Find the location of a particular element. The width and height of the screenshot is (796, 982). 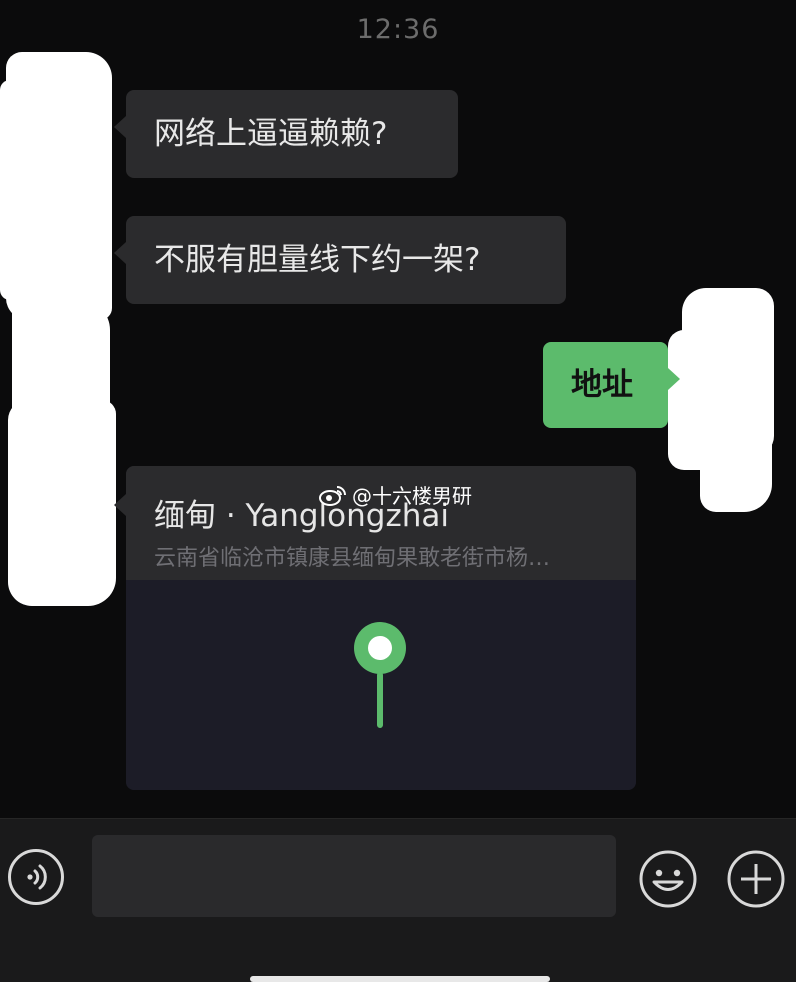

outgoing-message: 地址 is located at coordinates (611, 385).